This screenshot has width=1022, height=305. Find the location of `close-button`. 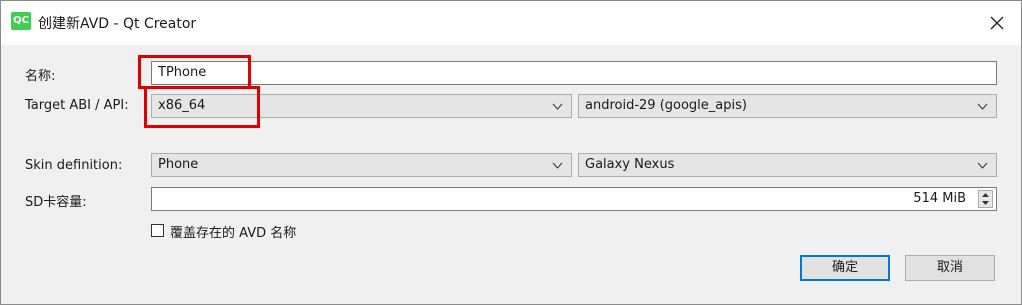

close-button is located at coordinates (997, 23).